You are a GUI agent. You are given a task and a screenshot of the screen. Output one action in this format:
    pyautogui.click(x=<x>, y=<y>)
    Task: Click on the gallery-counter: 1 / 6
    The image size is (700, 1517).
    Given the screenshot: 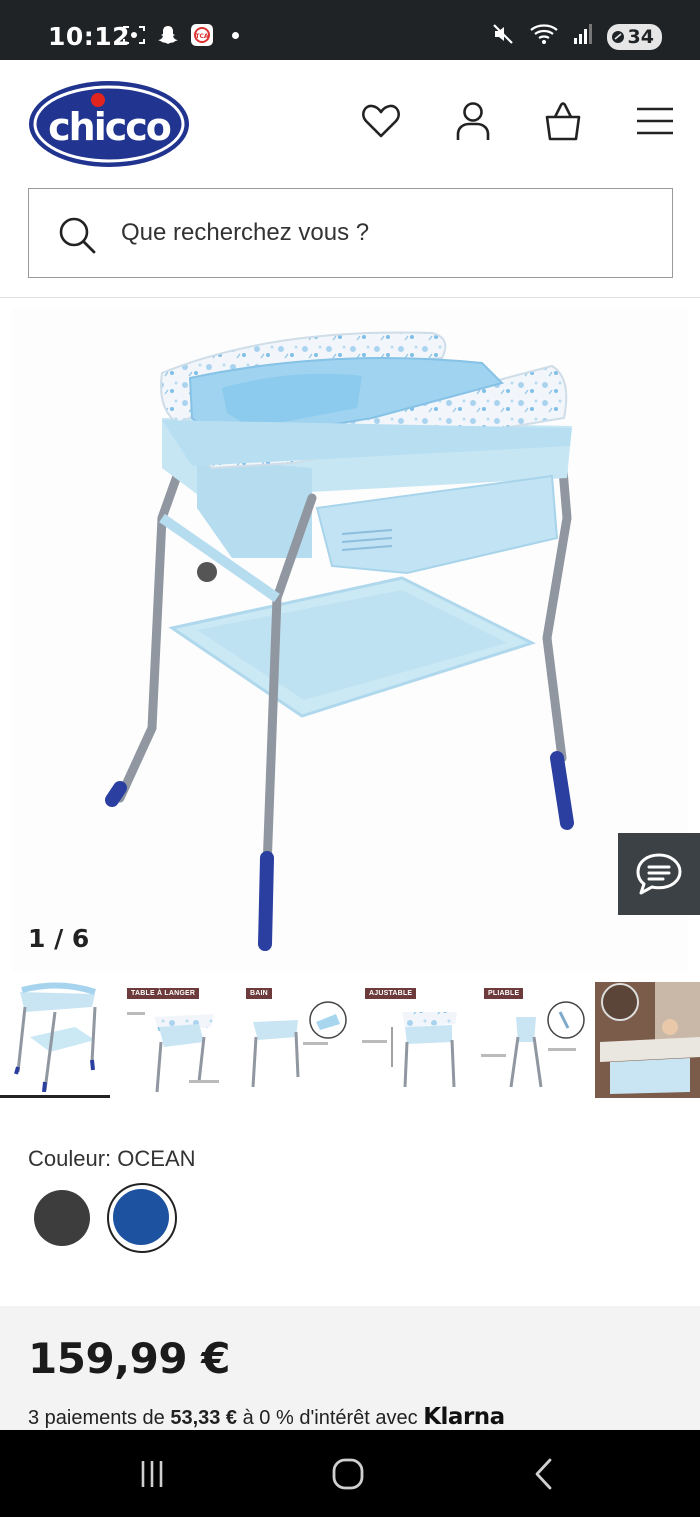 What is the action you would take?
    pyautogui.click(x=59, y=938)
    